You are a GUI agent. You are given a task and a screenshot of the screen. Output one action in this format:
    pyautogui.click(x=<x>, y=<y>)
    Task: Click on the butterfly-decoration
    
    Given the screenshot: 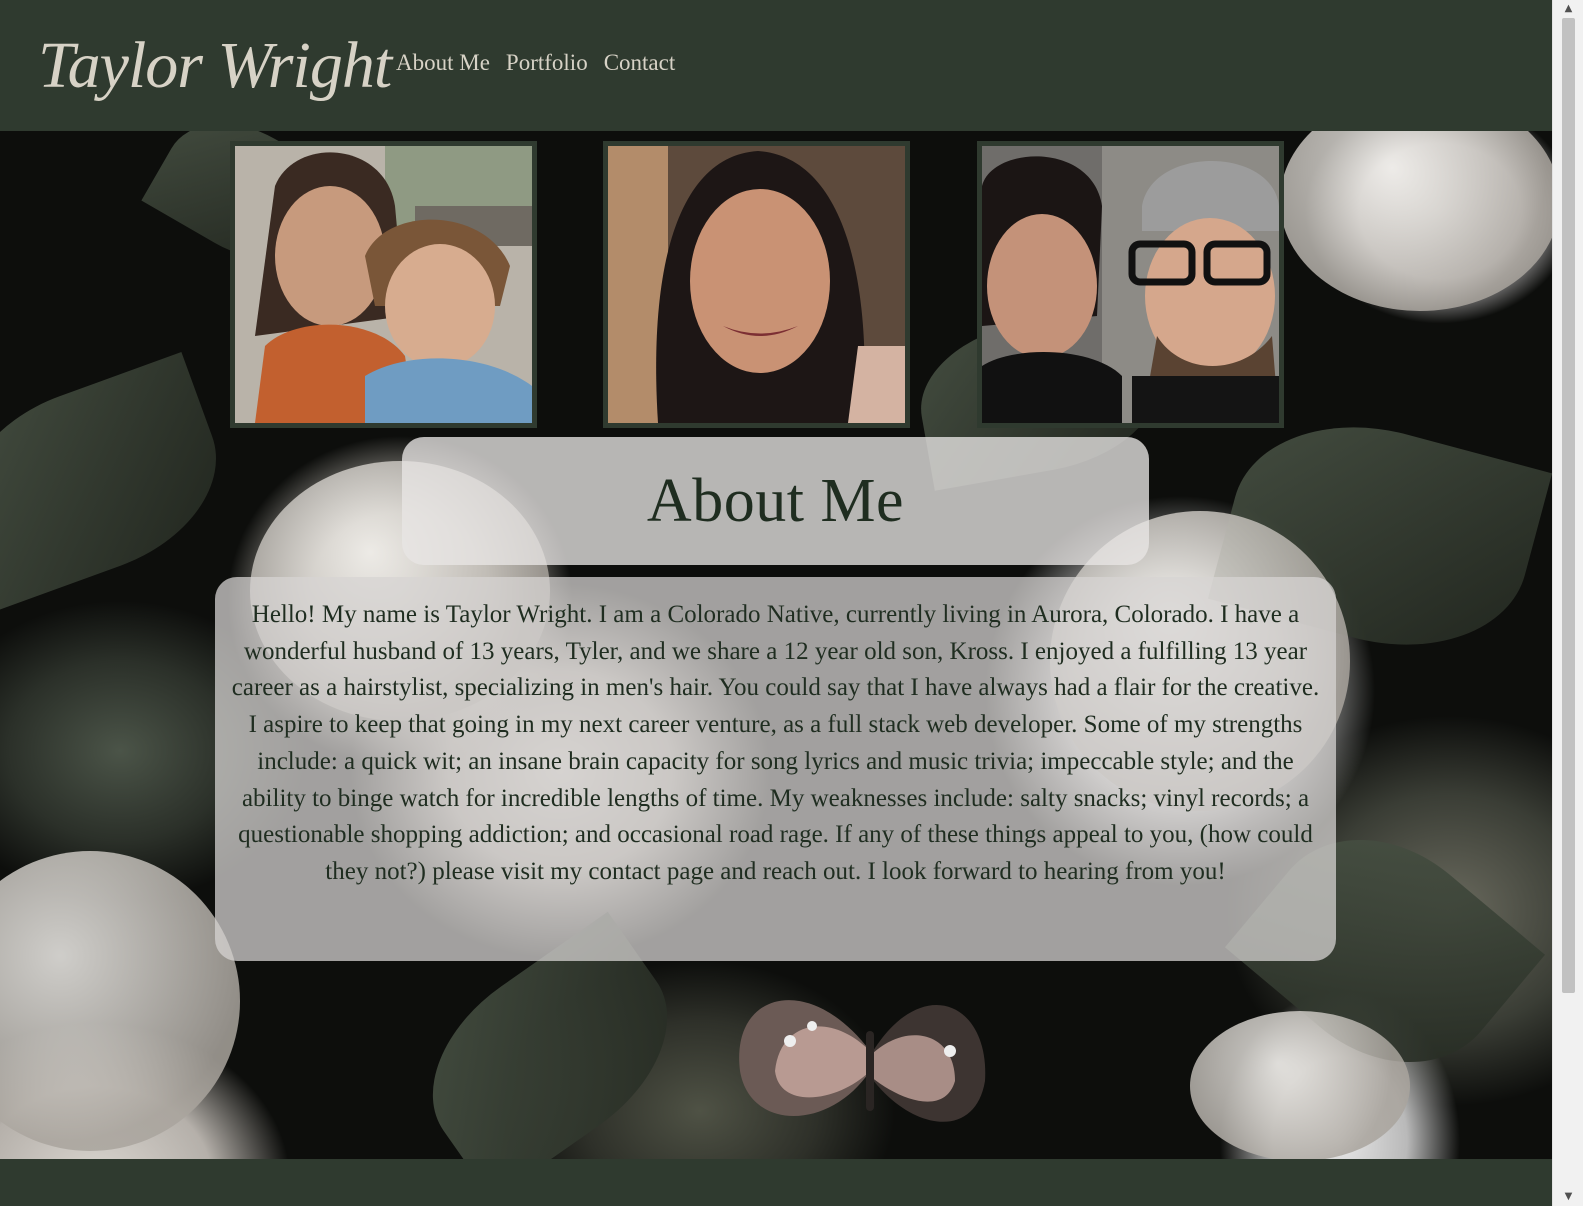 What is the action you would take?
    pyautogui.click(x=862, y=1061)
    